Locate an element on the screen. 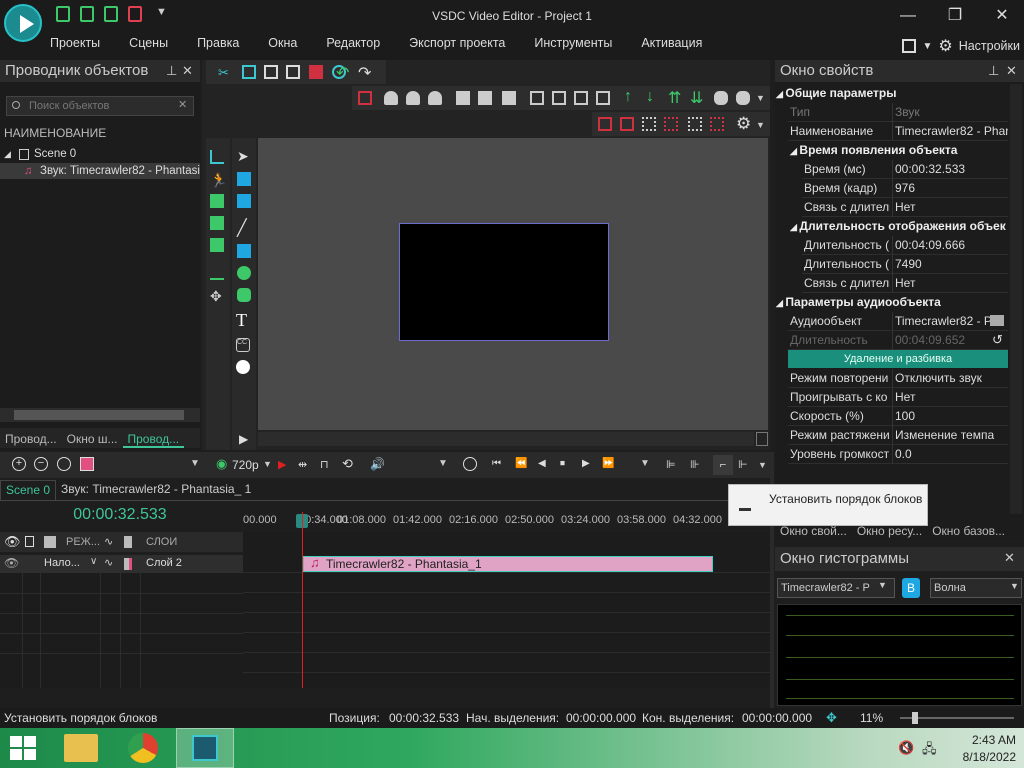 This screenshot has width=1024, height=768. same-height-icon is located at coordinates (559, 98).